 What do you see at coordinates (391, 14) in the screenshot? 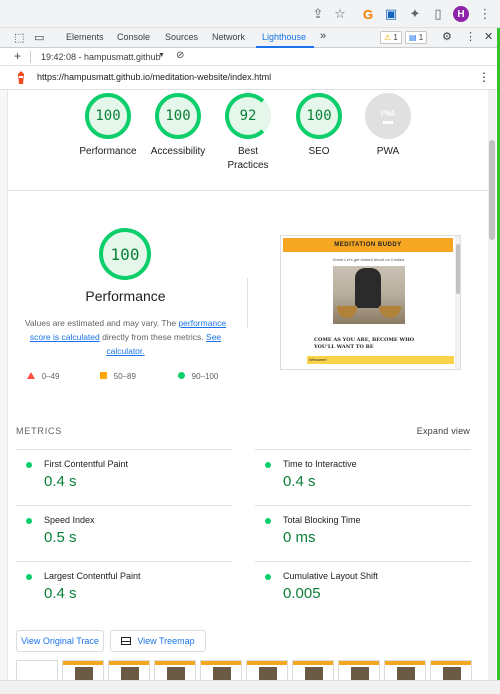
I see `extension-s-icon: ▣` at bounding box center [391, 14].